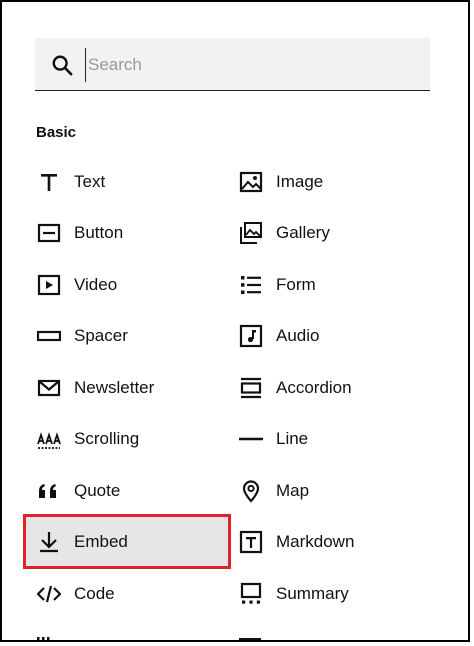 Image resolution: width=474 pixels, height=646 pixels. I want to click on block-label: Summary, so click(312, 593).